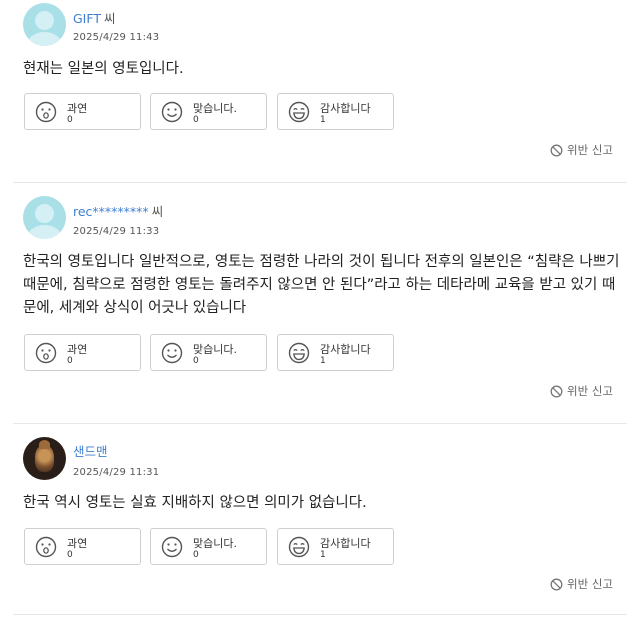  I want to click on comment-date: 2025/4/29 11:31, so click(116, 472).